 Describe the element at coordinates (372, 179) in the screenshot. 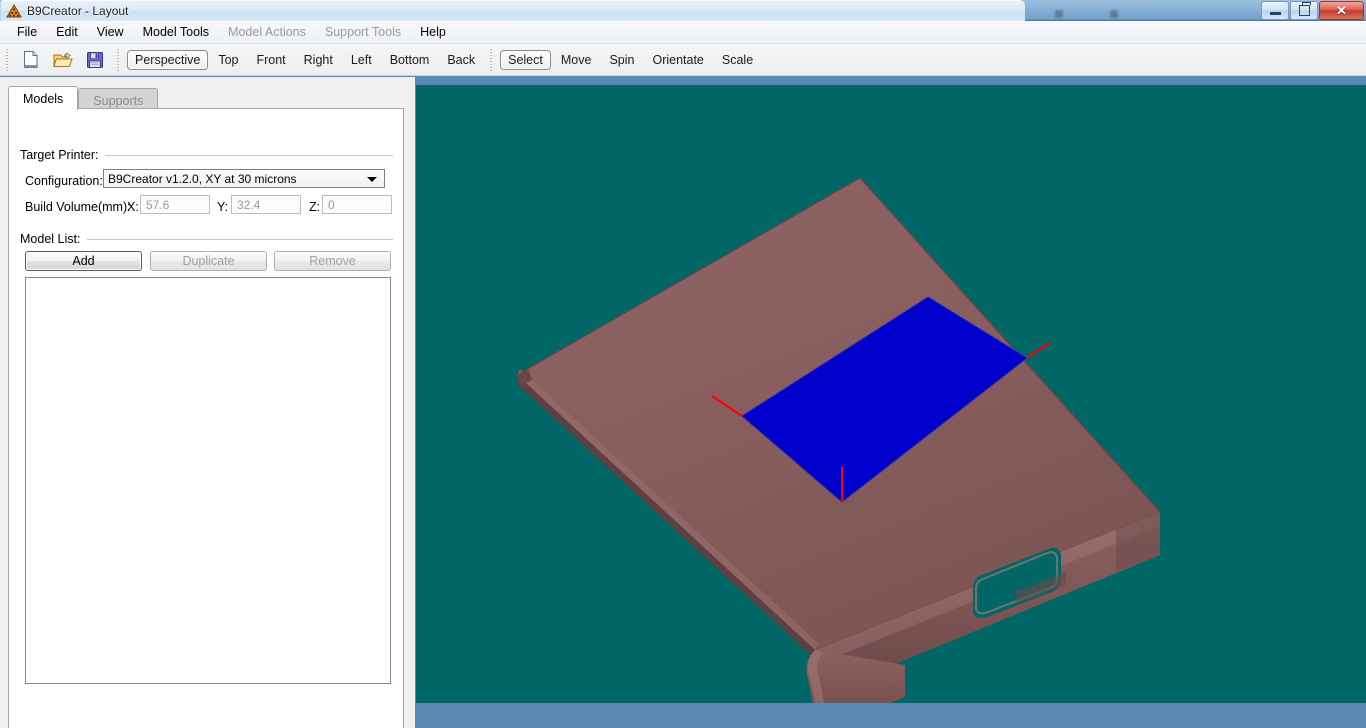

I see `chevron-down-icon` at that location.